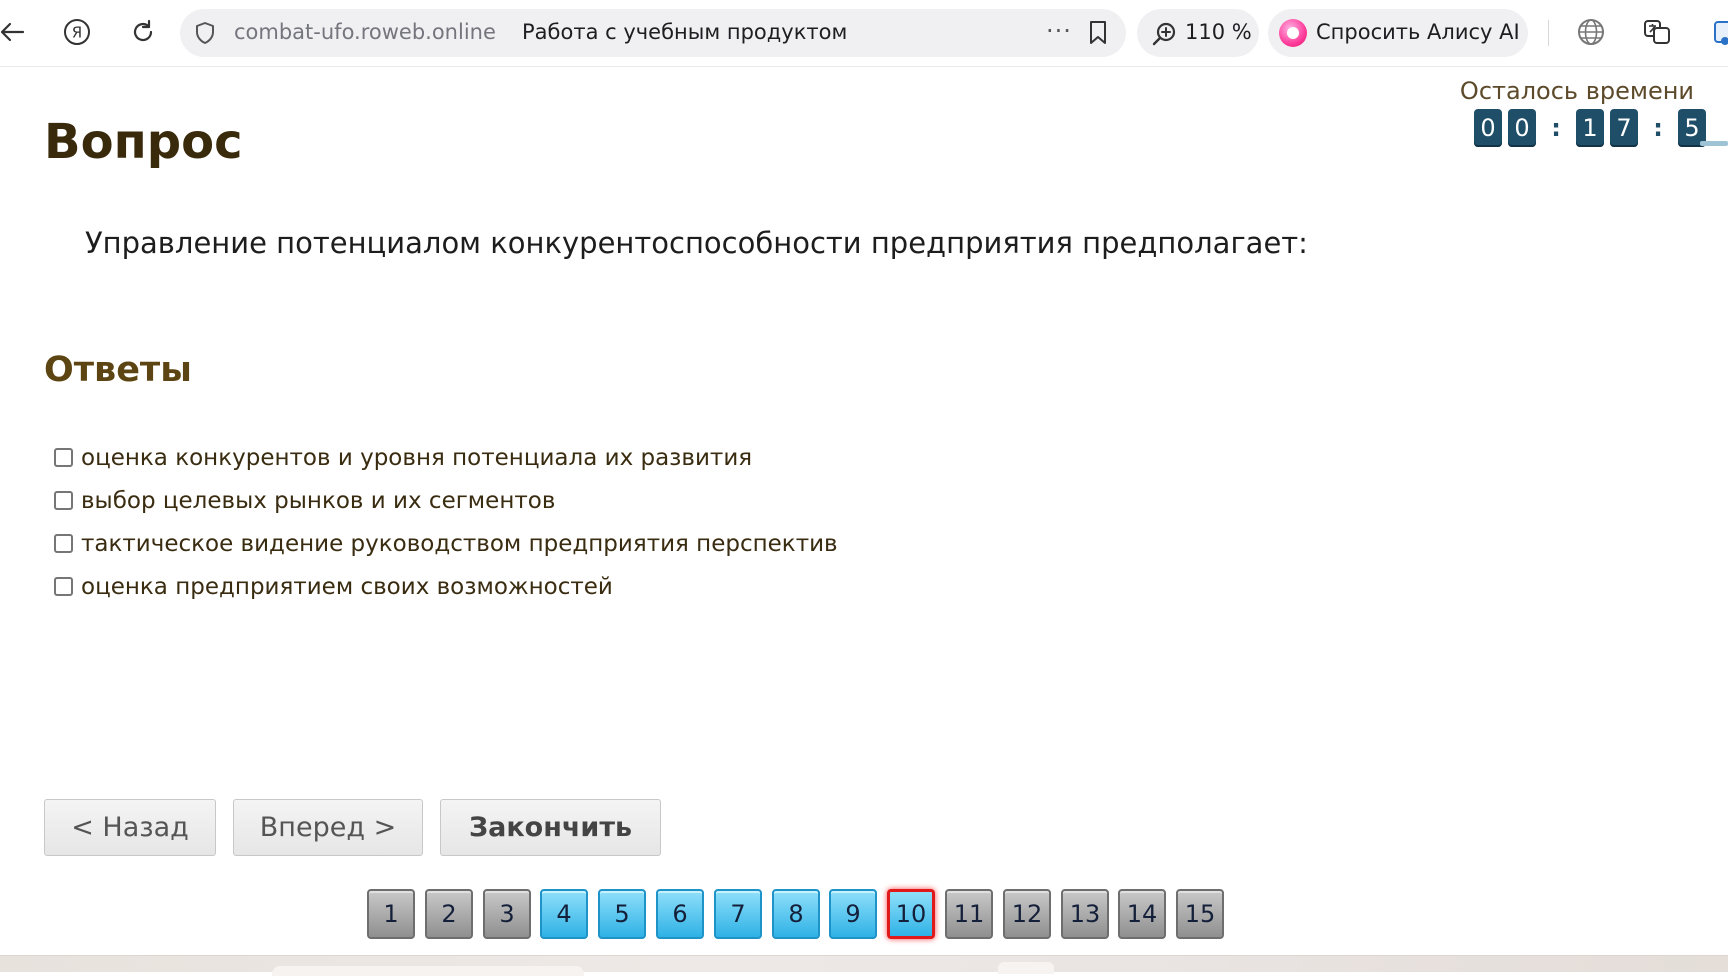 This screenshot has height=976, width=1728. I want to click on tab-page-title: Работа с учебным продуктом, so click(685, 32).